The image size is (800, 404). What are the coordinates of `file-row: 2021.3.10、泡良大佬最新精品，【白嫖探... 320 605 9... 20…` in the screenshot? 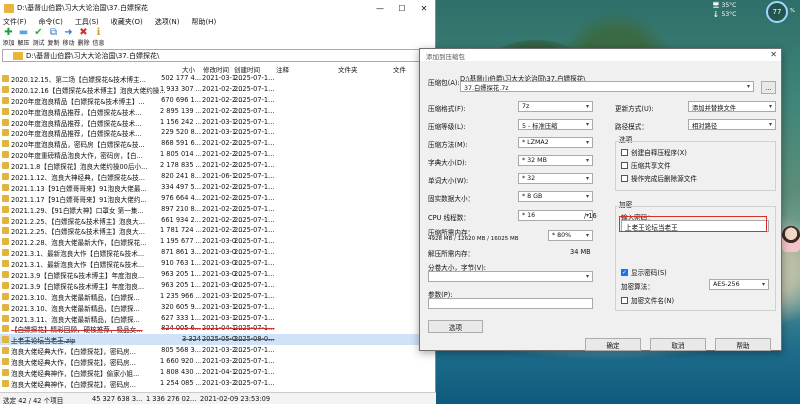 It's located at (218, 307).